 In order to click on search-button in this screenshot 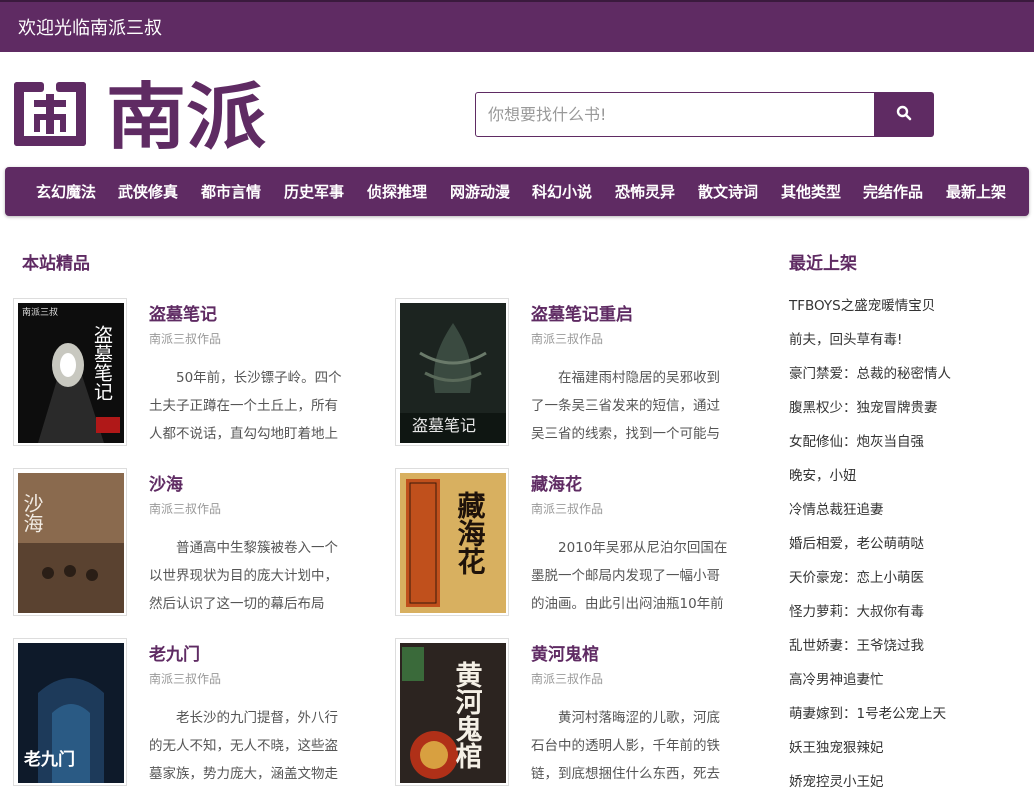, I will do `click(904, 114)`.